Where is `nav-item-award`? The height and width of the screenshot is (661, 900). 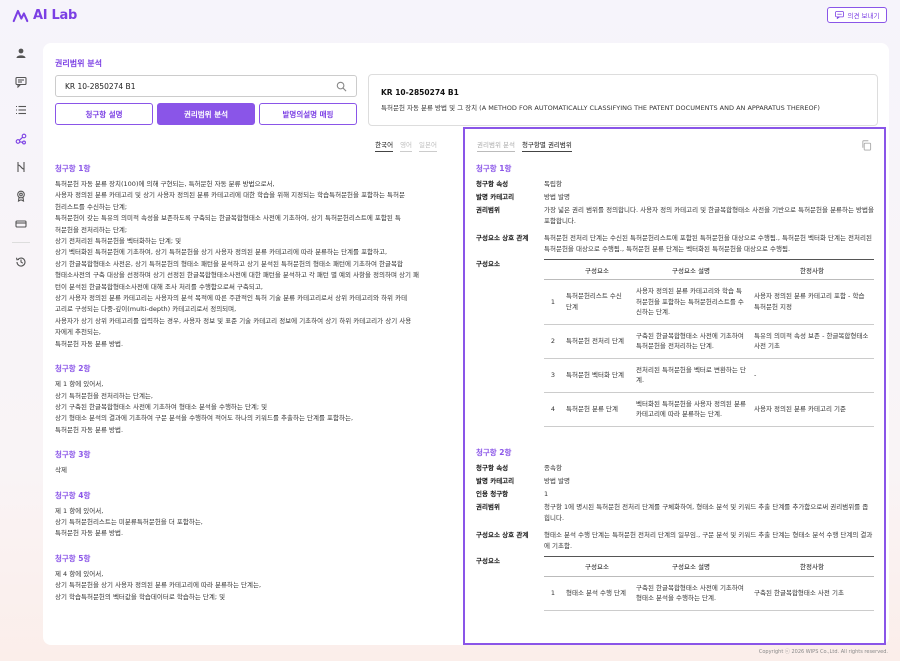
nav-item-award is located at coordinates (21, 196).